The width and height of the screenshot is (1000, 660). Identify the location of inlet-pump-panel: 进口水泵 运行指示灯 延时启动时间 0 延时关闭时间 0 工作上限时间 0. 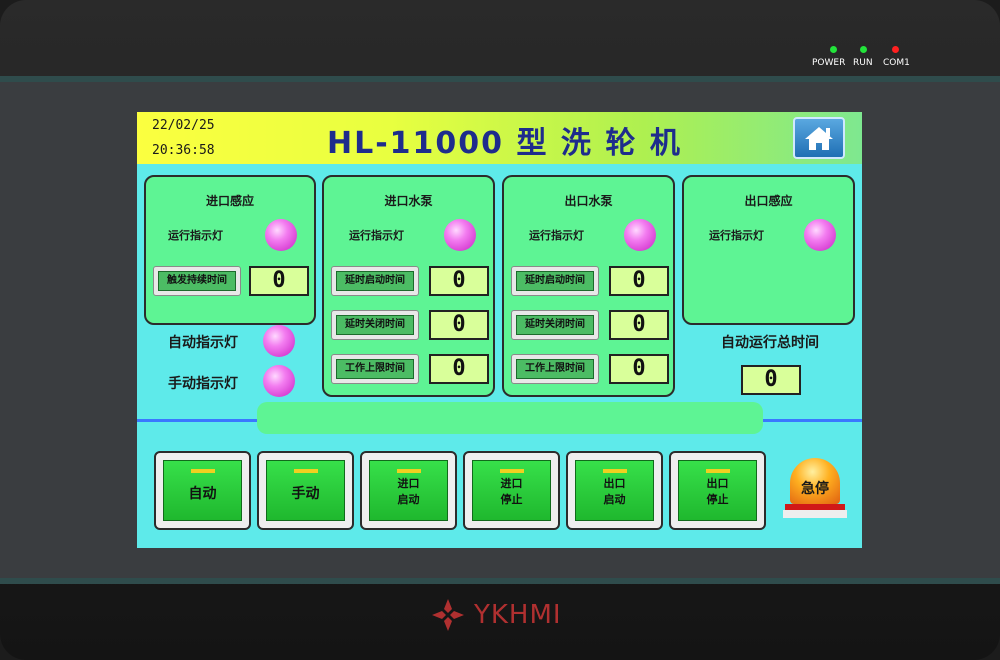
(408, 286).